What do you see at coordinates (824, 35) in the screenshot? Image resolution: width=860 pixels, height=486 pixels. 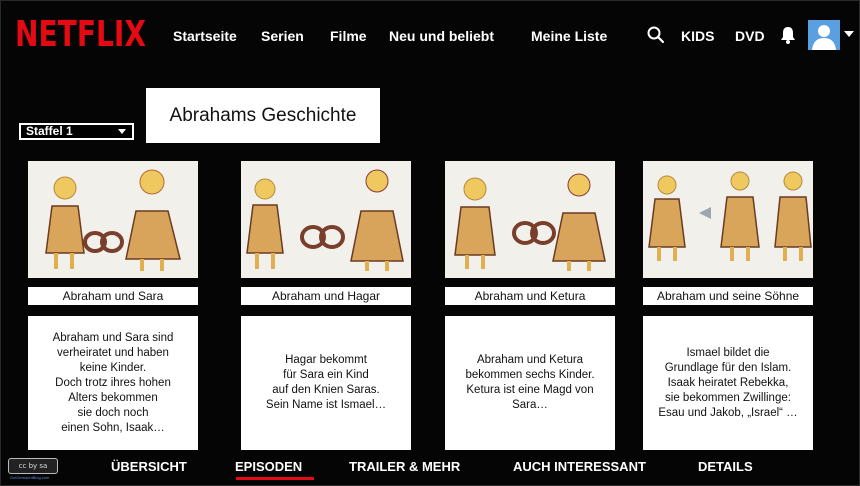 I see `avatar-icon` at bounding box center [824, 35].